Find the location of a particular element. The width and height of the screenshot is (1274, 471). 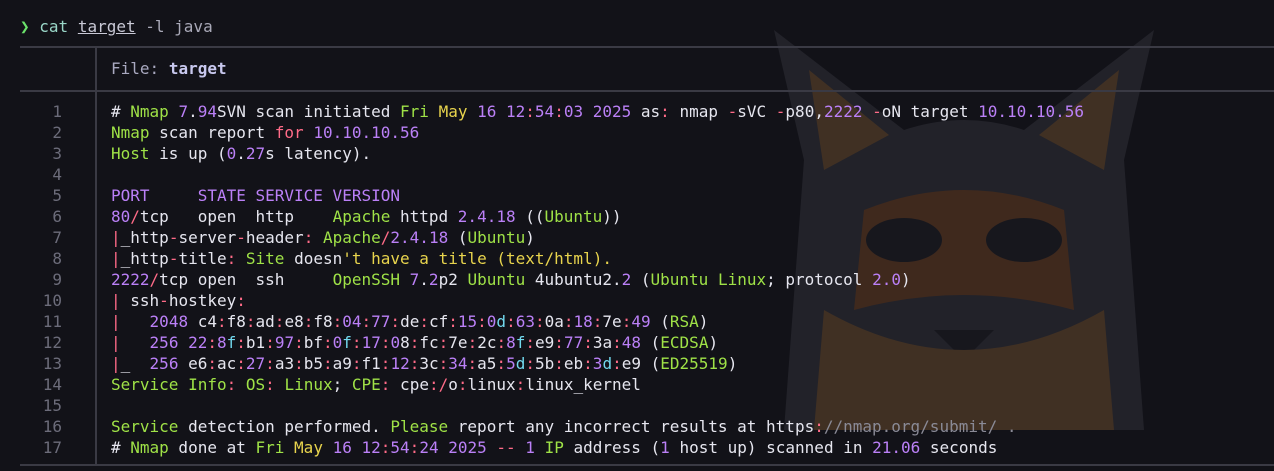

code-token: ; protocol is located at coordinates (819, 279).